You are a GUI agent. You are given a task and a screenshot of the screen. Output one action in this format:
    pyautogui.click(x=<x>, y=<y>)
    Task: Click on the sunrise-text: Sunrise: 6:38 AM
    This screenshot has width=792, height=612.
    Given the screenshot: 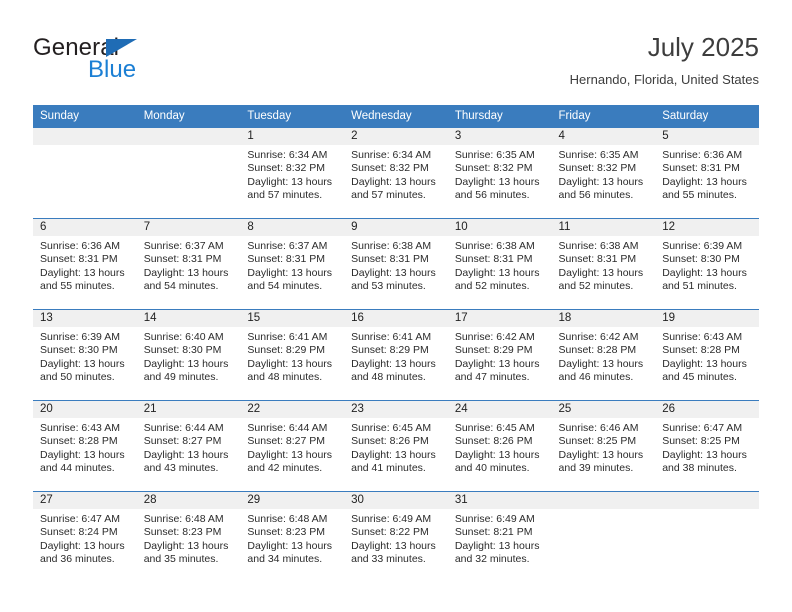 What is the action you would take?
    pyautogui.click(x=598, y=246)
    